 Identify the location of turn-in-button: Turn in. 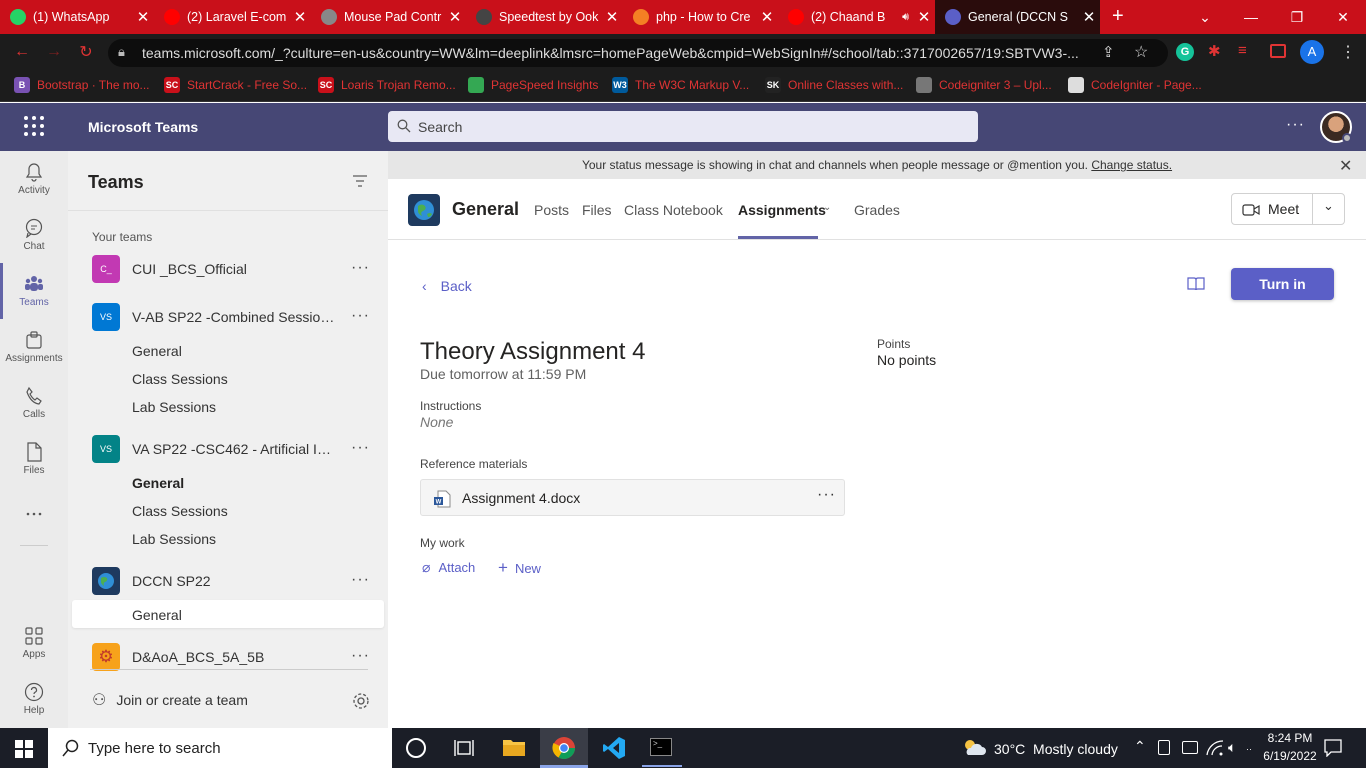
(1282, 284).